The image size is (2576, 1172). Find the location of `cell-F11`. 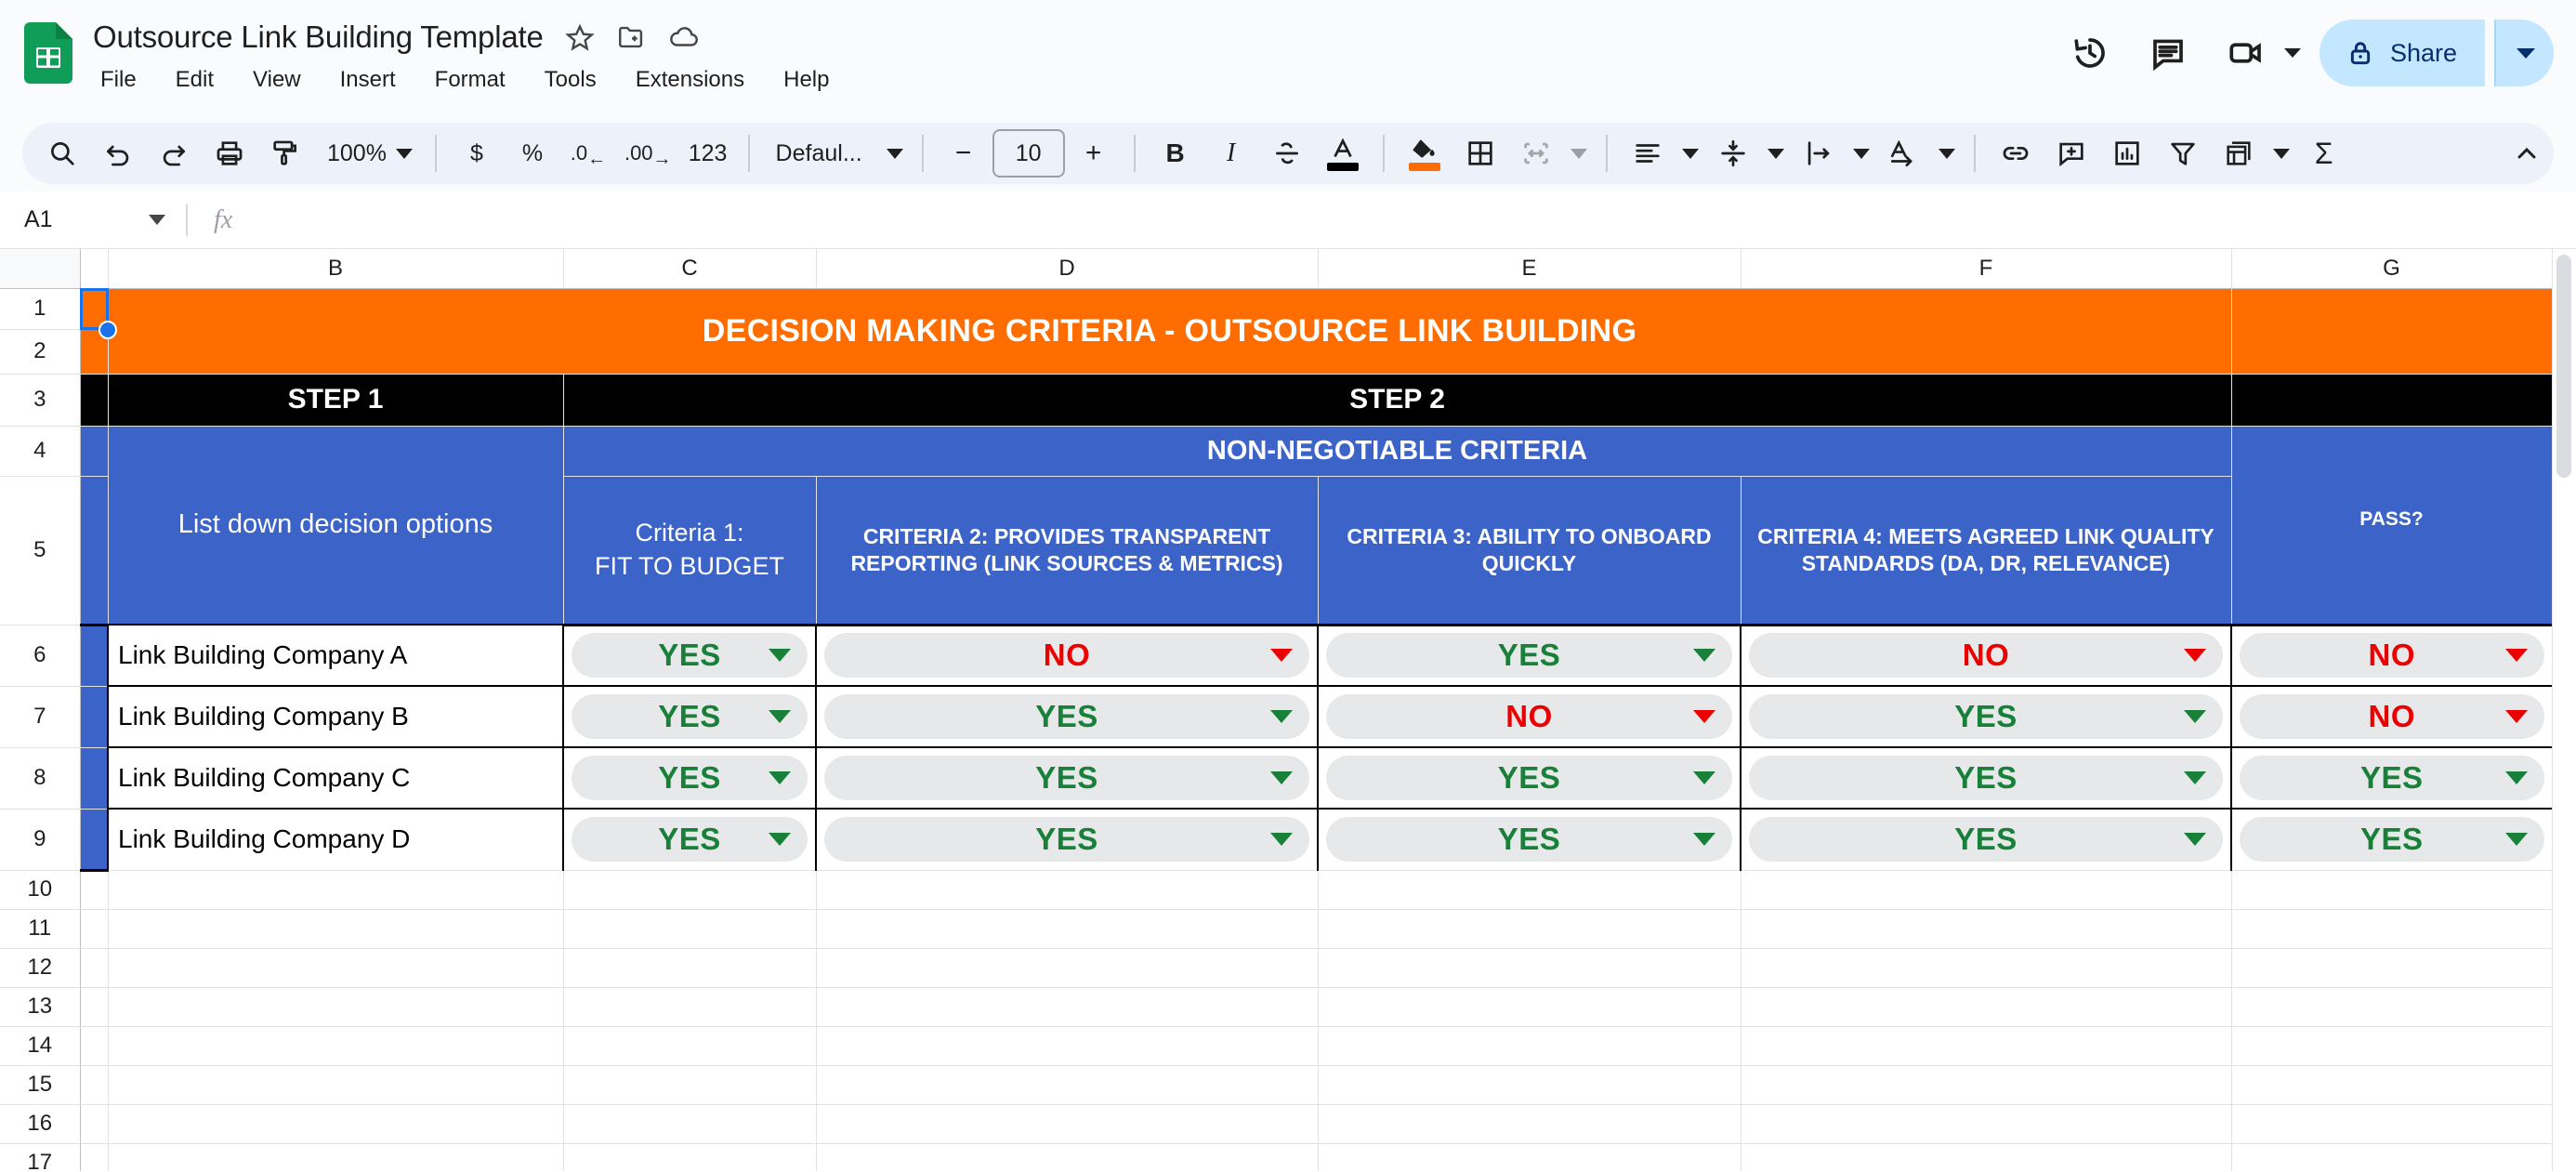

cell-F11 is located at coordinates (1986, 929).